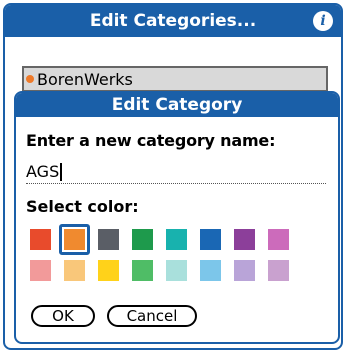 Image resolution: width=348 pixels, height=355 pixels. Describe the element at coordinates (151, 140) in the screenshot. I see `category-name-prompt: Enter a new category name:` at that location.